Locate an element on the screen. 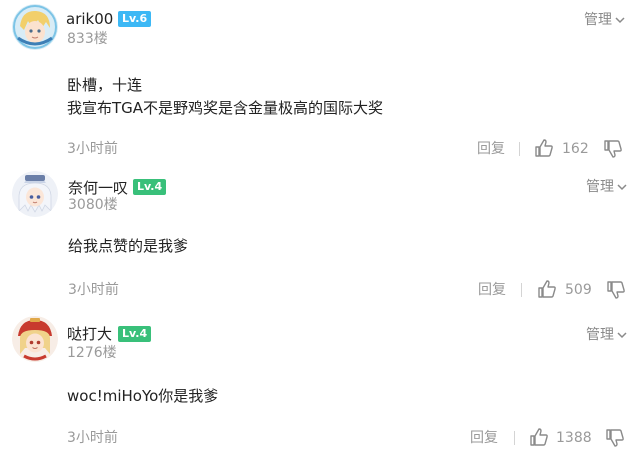 The height and width of the screenshot is (457, 640). comment-text-line: 卧槽，十连 is located at coordinates (105, 85).